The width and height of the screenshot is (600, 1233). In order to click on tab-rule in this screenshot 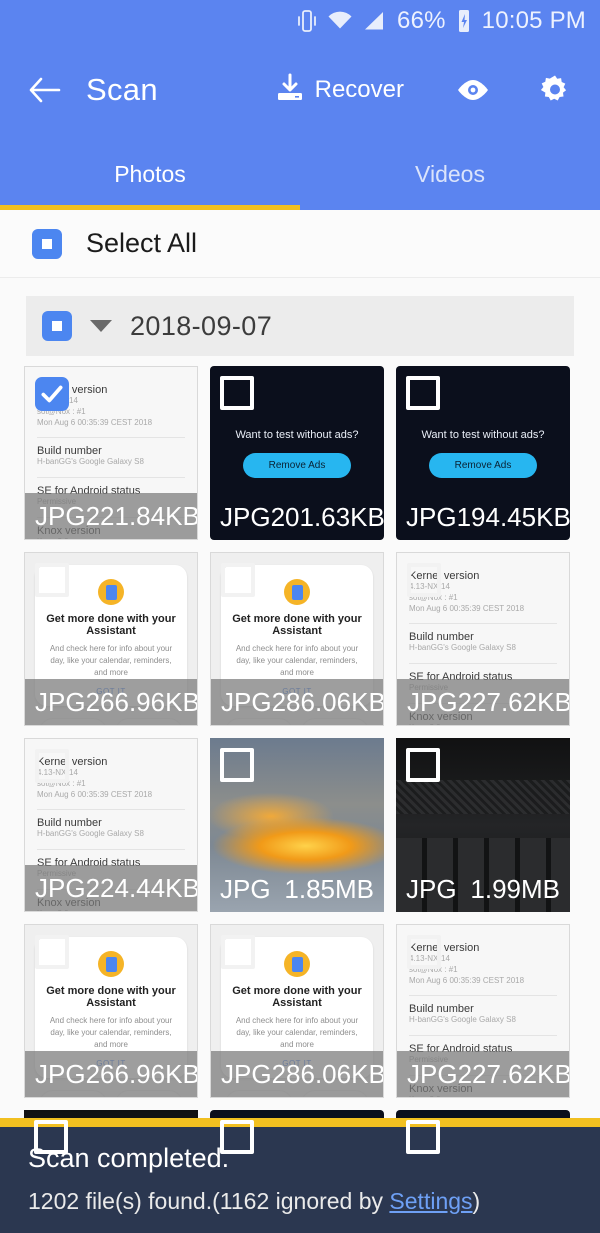, I will do `click(450, 207)`.